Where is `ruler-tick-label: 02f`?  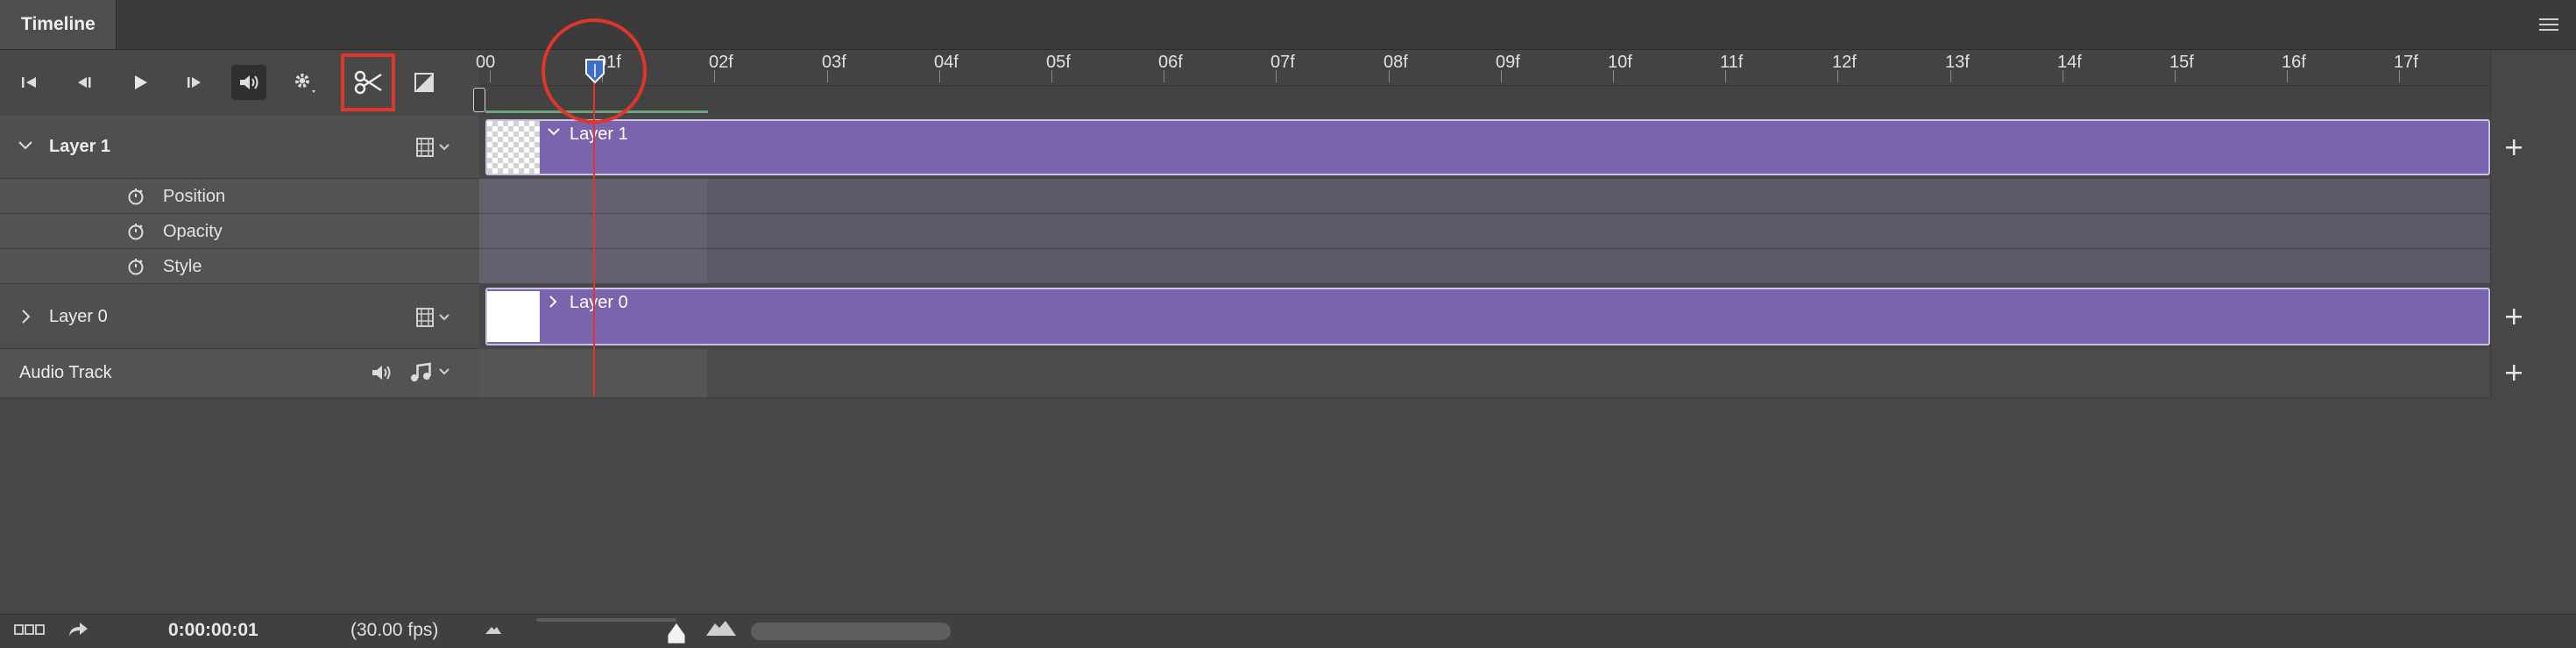
ruler-tick-label: 02f is located at coordinates (721, 62).